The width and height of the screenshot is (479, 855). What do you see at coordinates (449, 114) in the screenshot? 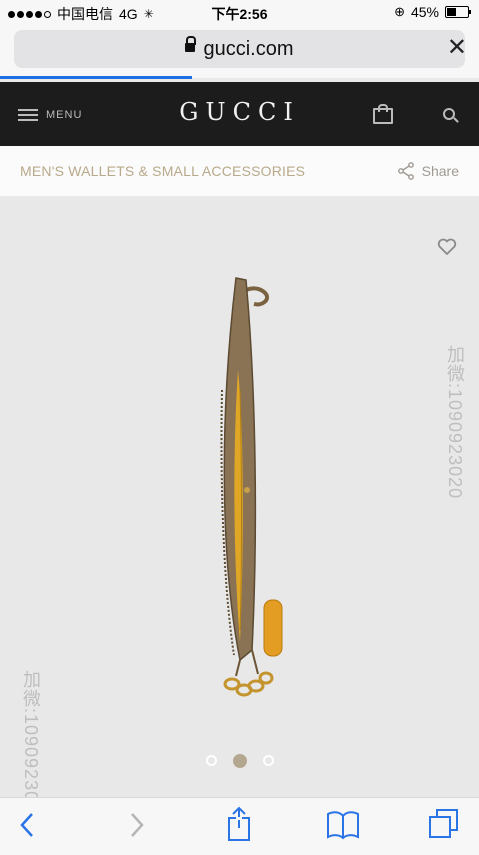
I see `search-icon` at bounding box center [449, 114].